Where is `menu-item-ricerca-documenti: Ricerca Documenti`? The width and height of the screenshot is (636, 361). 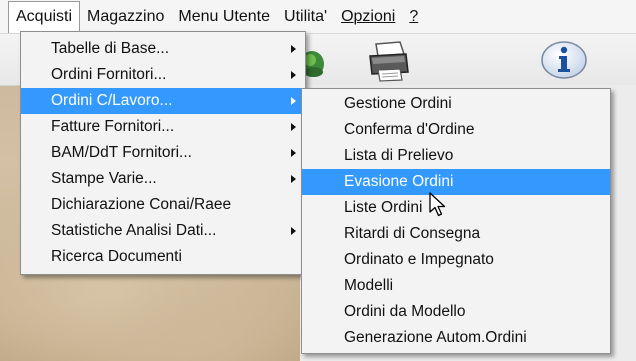
menu-item-ricerca-documenti: Ricerca Documenti is located at coordinates (163, 257).